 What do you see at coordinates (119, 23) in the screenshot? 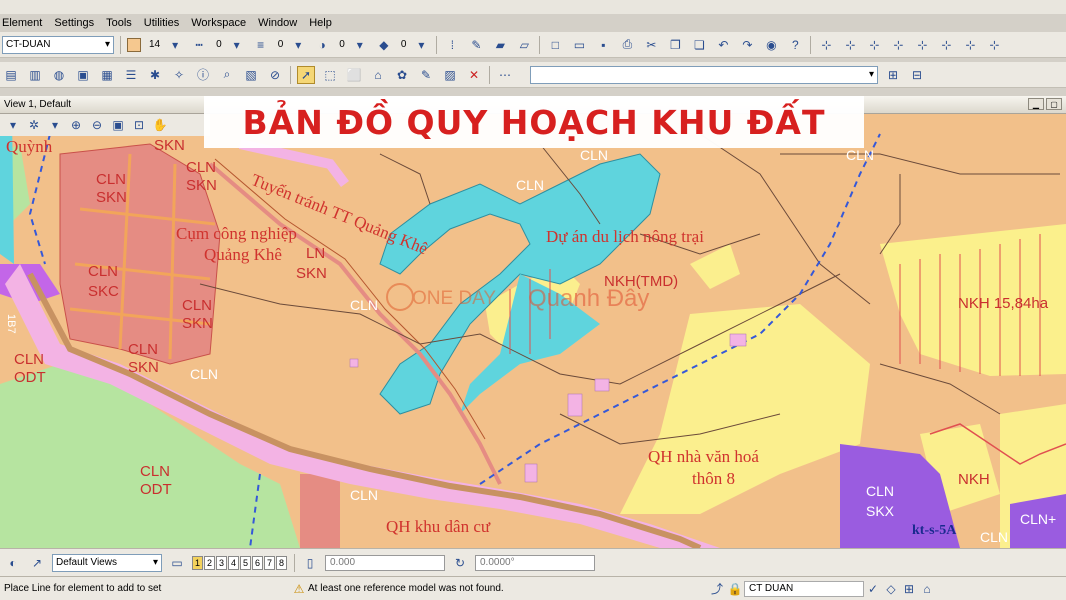
I see `menu-tools: Tools` at bounding box center [119, 23].